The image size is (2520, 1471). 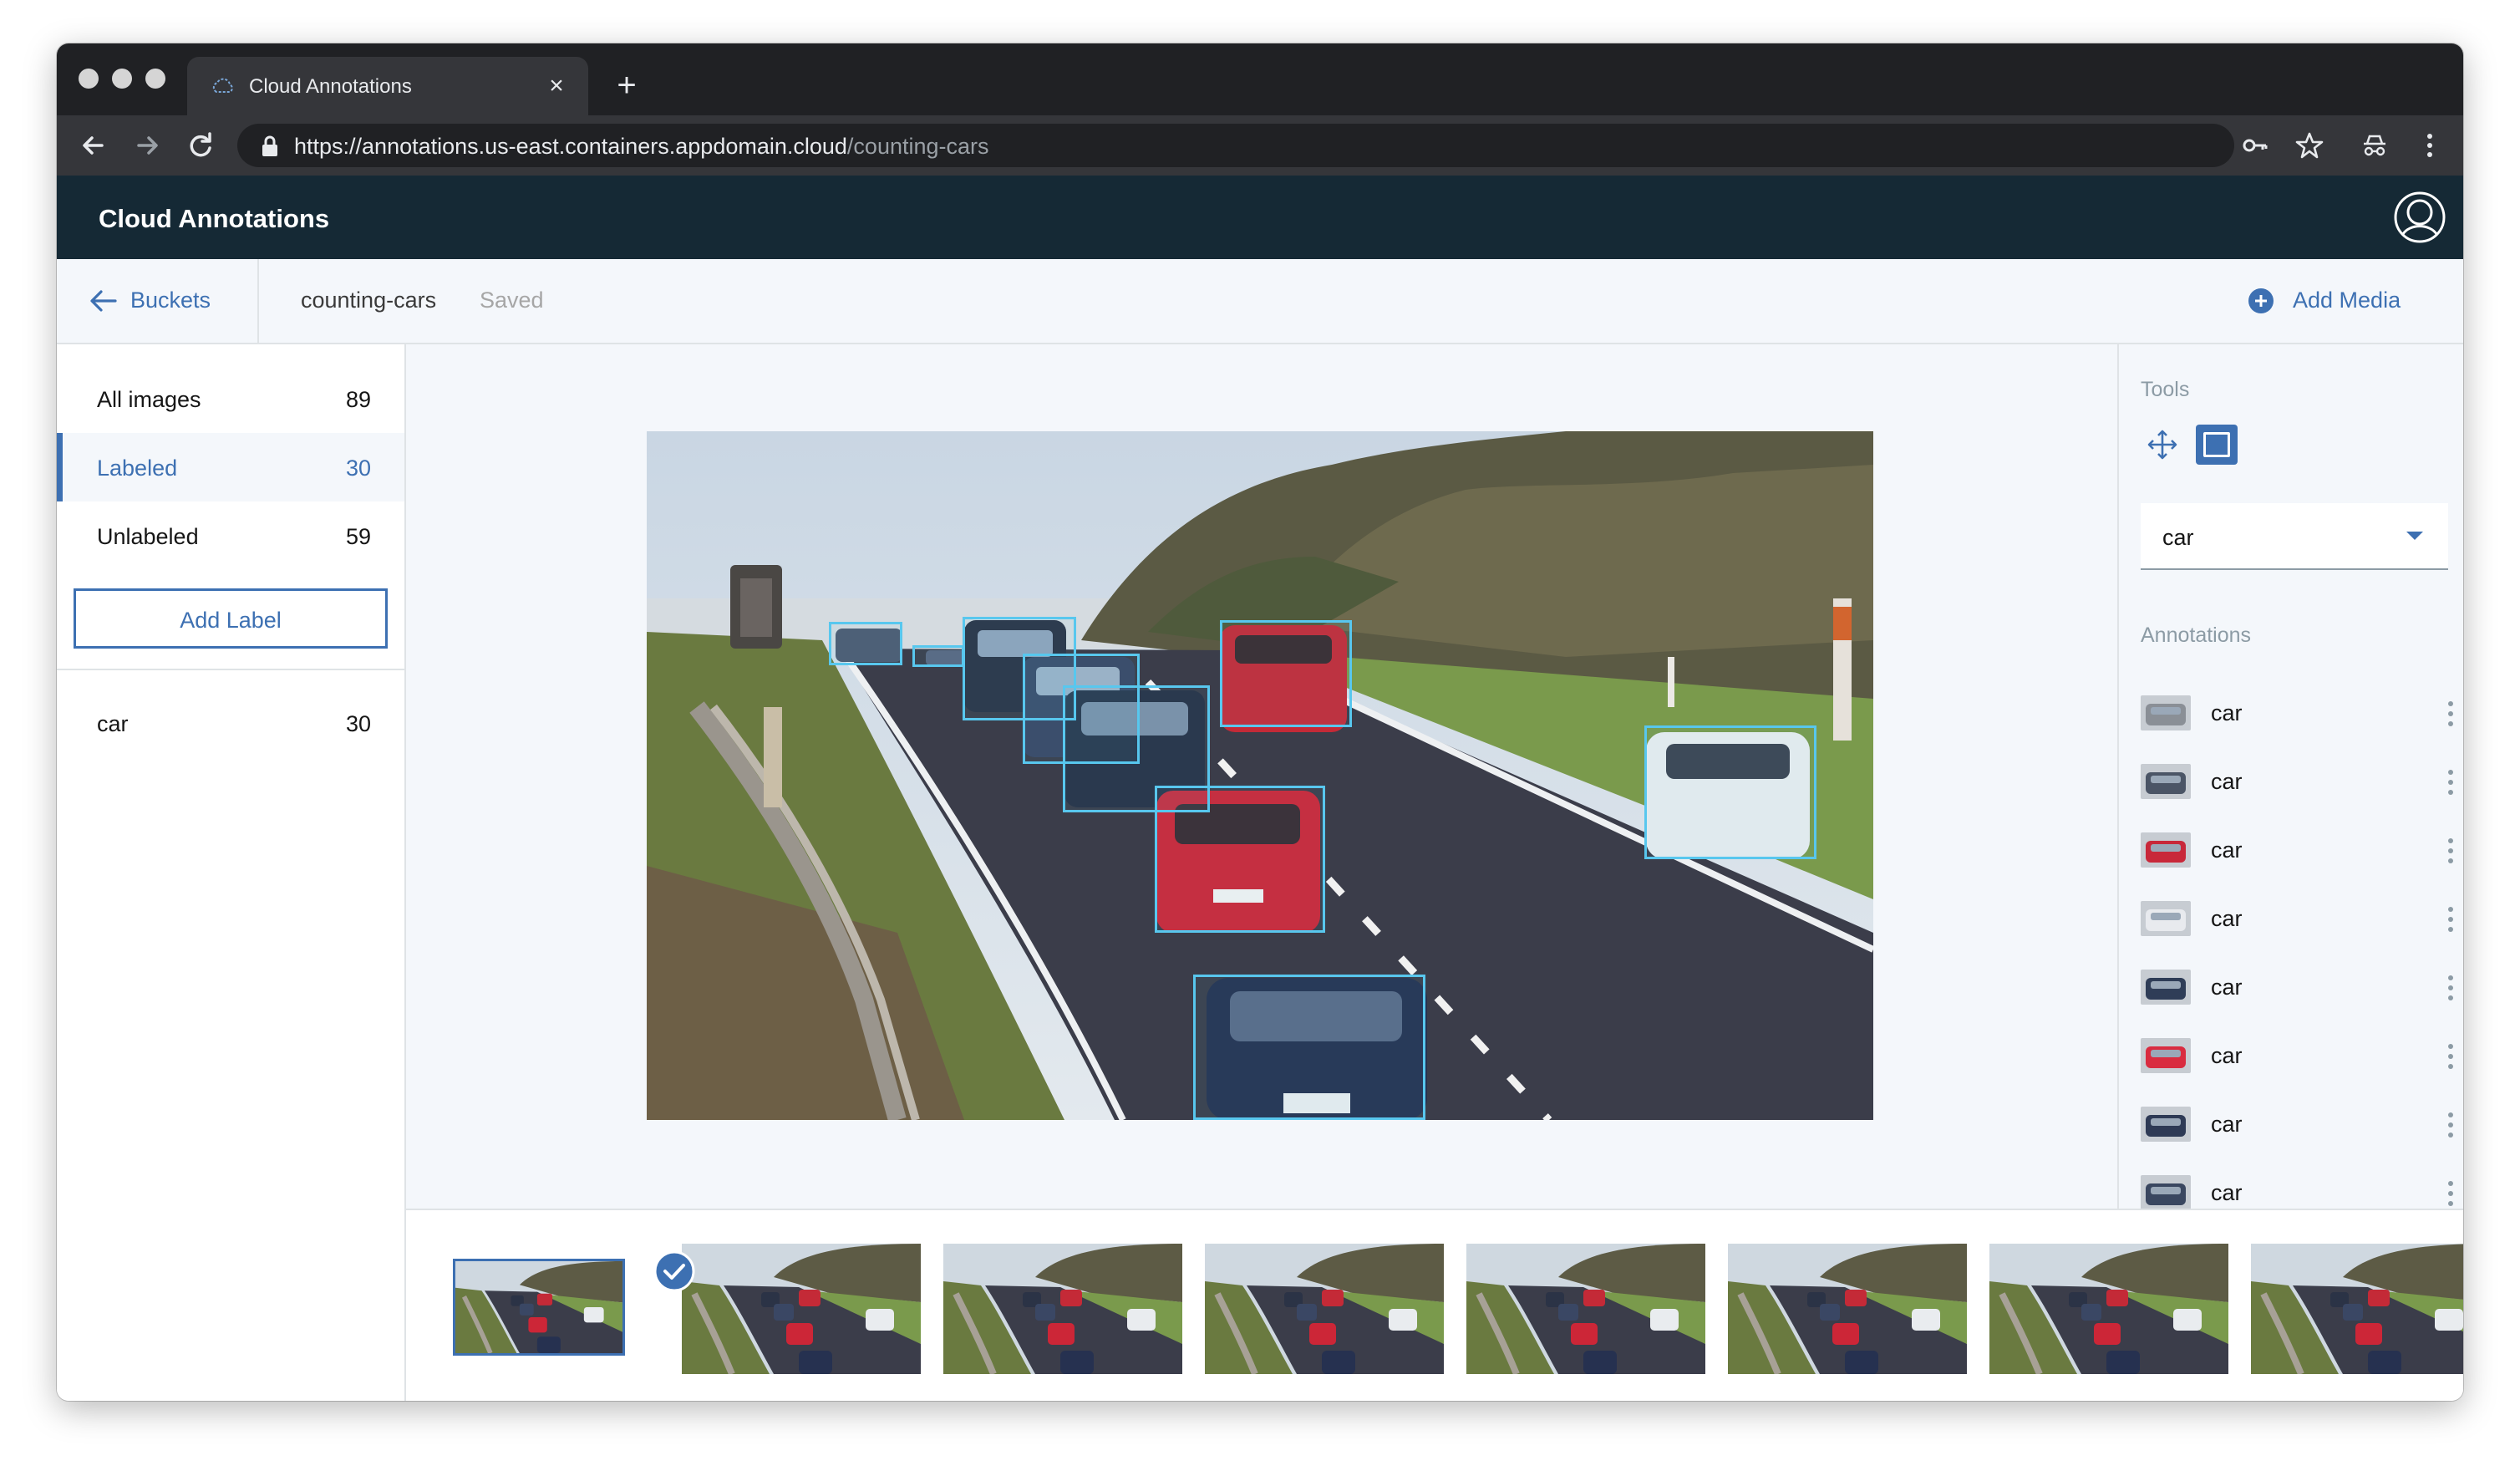 What do you see at coordinates (103, 301) in the screenshot?
I see `arrow-left-icon` at bounding box center [103, 301].